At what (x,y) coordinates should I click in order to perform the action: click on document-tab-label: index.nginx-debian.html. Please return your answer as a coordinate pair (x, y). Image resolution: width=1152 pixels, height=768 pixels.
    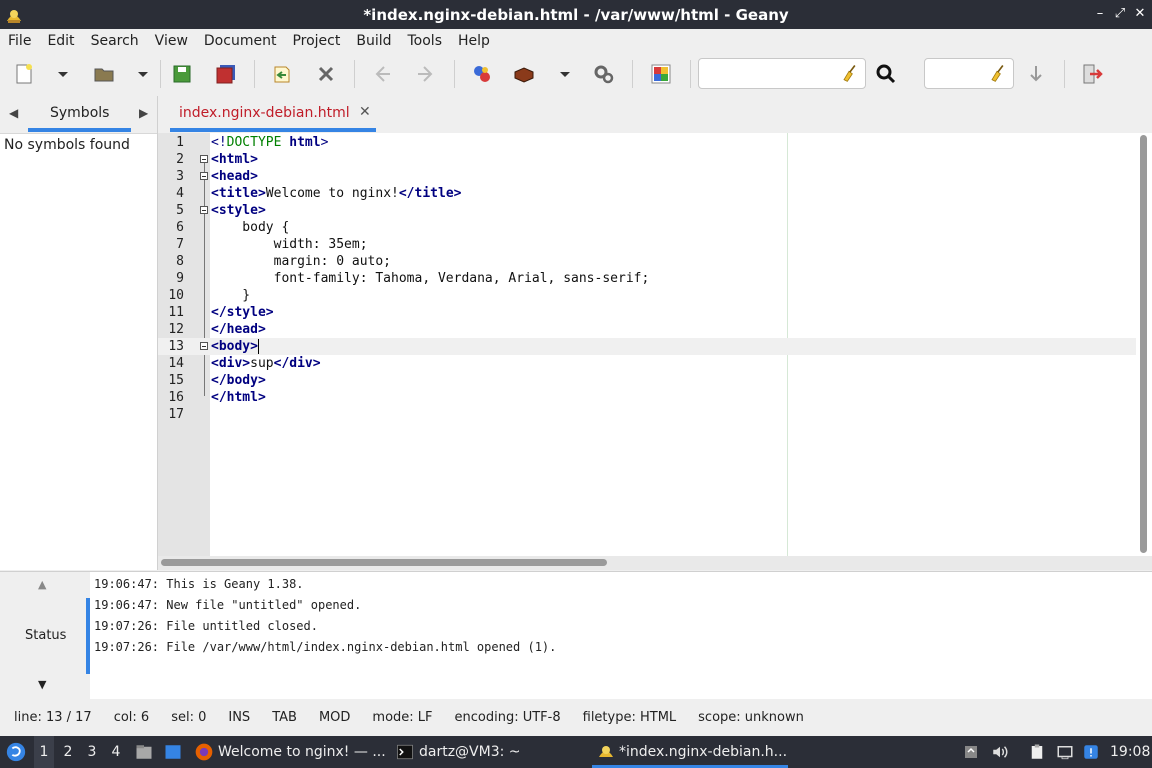
    Looking at the image, I should click on (264, 113).